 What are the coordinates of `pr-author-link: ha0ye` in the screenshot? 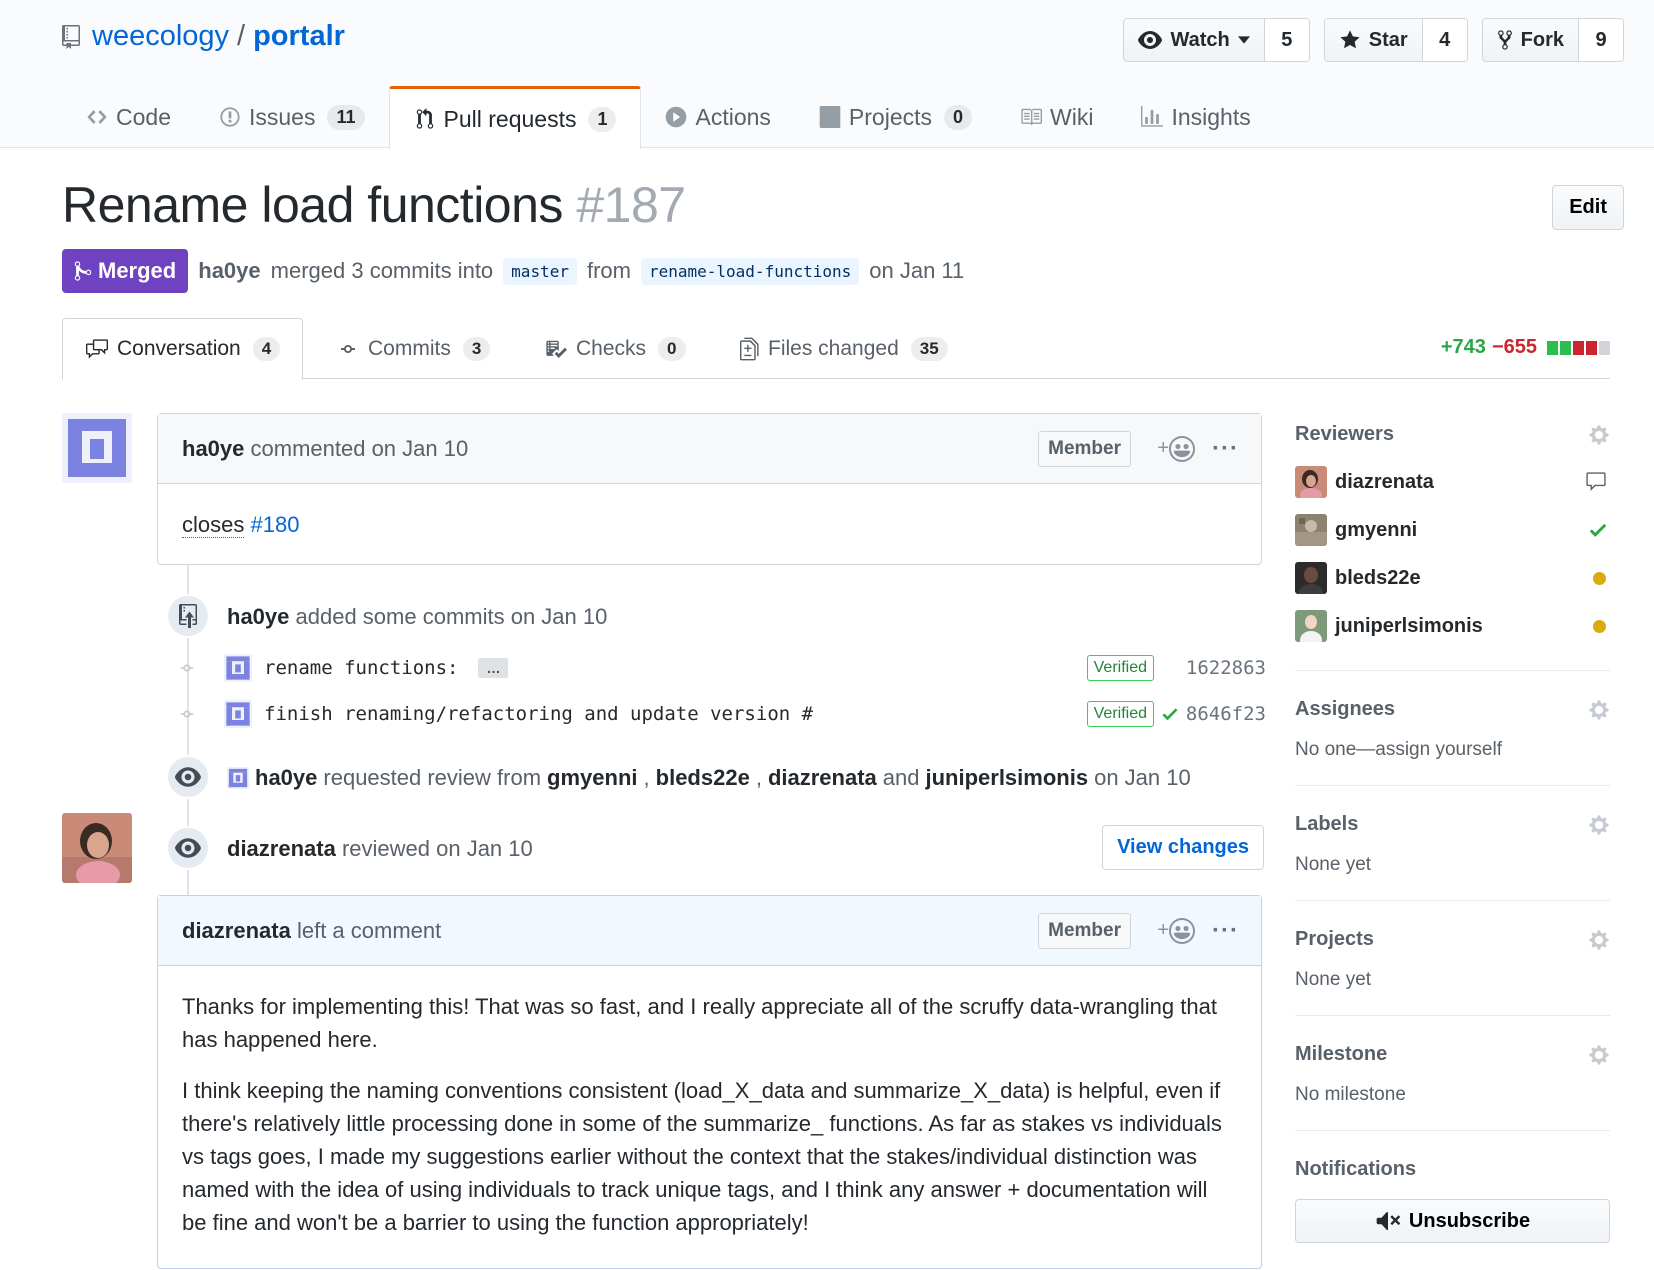 It's located at (229, 271).